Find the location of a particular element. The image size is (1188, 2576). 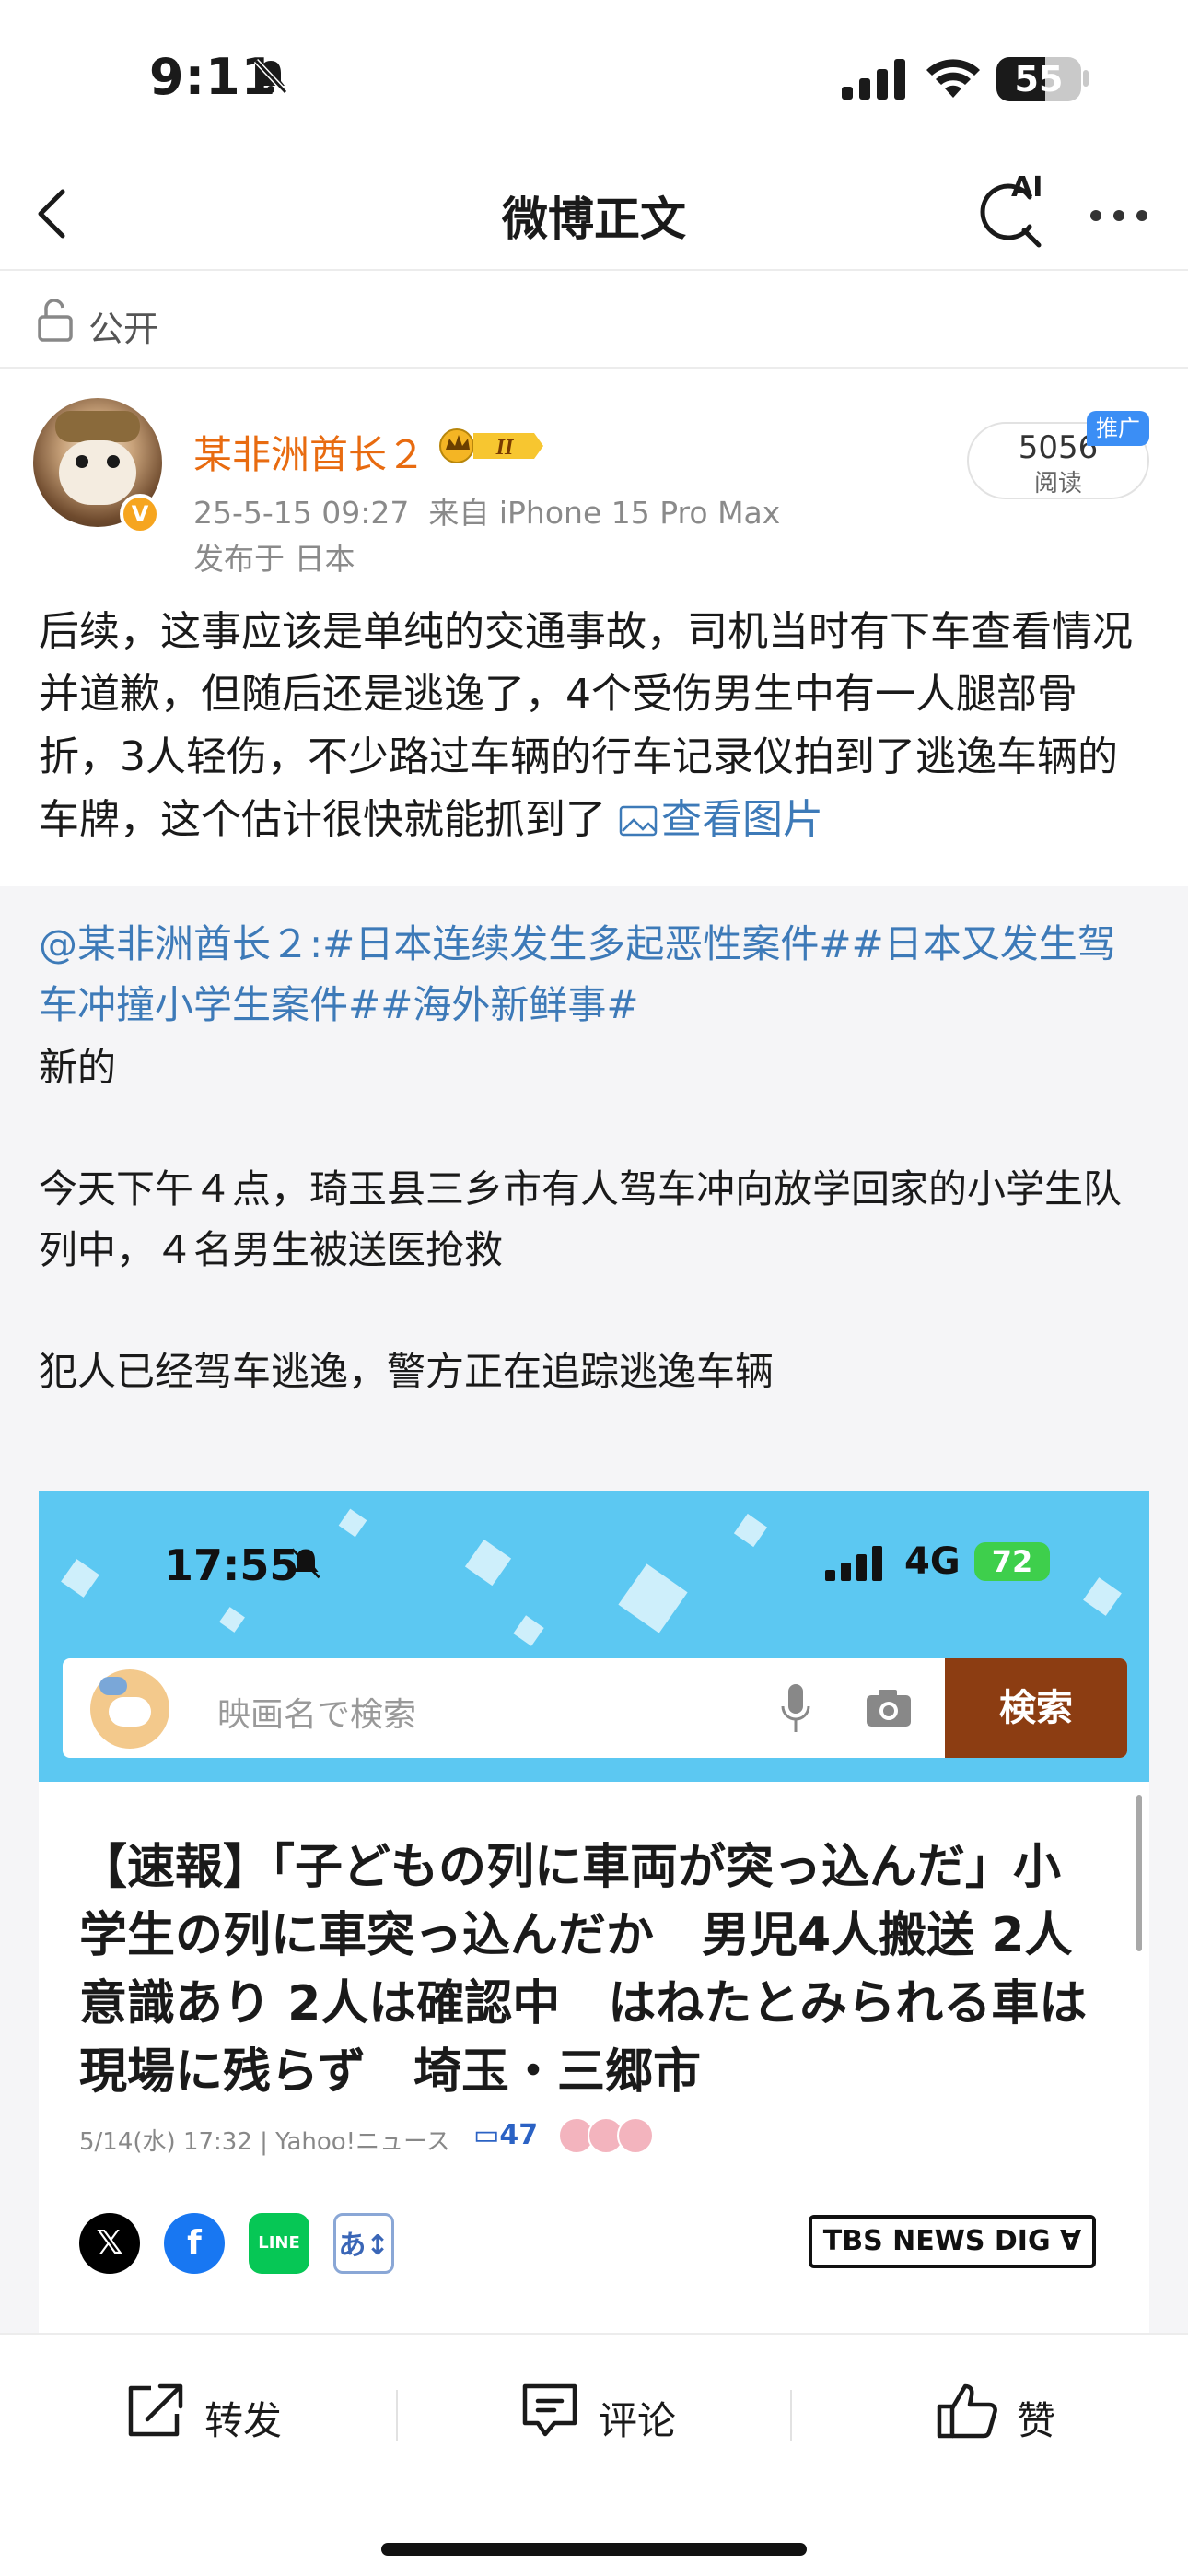

battery-level: 55 is located at coordinates (1039, 79).